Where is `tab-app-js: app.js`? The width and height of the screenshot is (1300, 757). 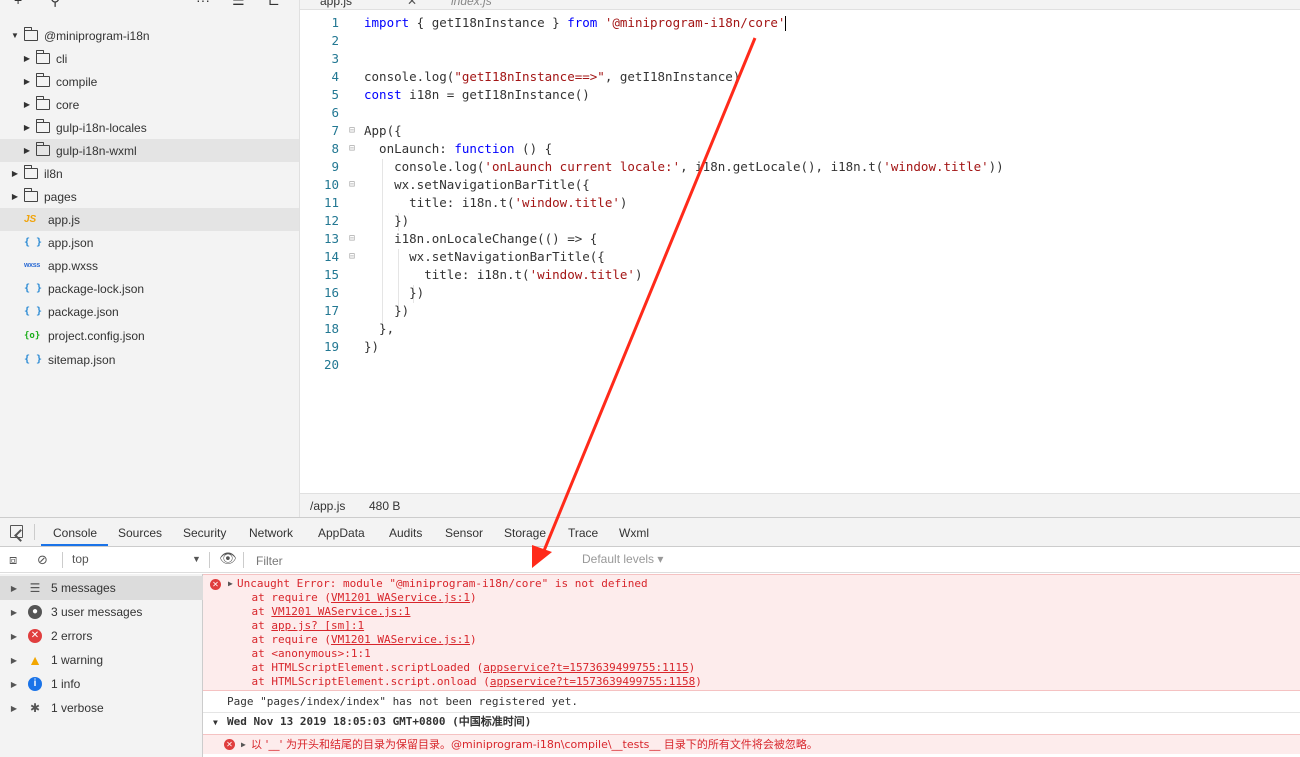 tab-app-js: app.js is located at coordinates (336, 4).